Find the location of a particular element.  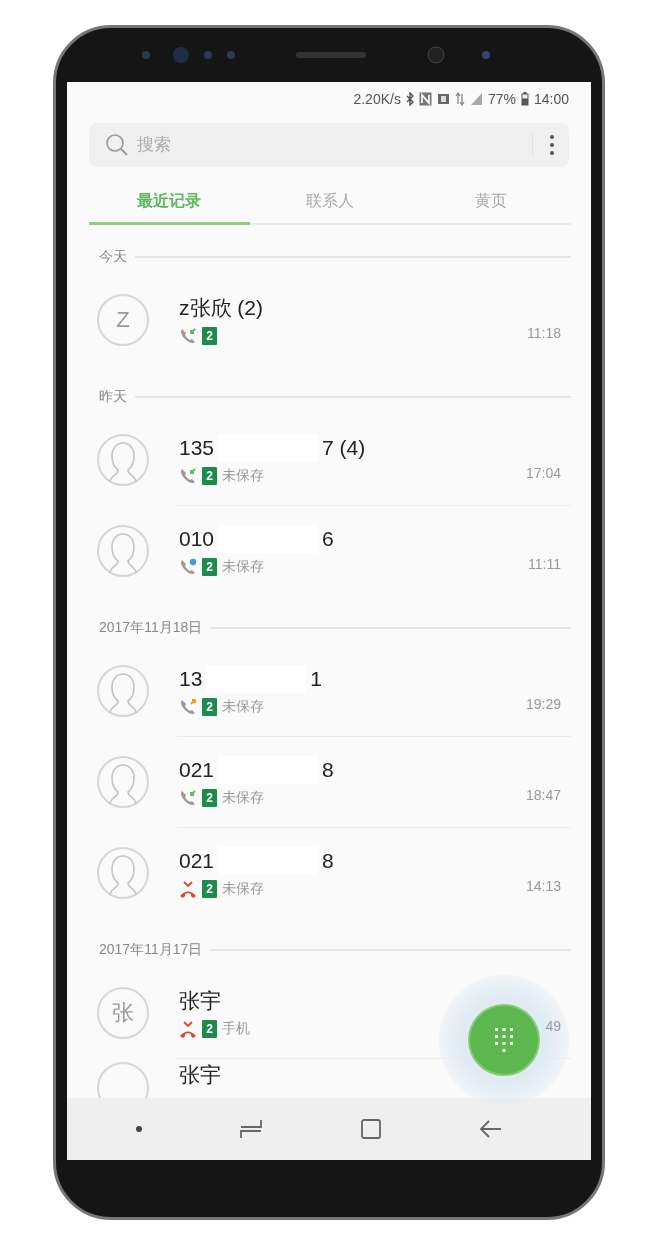

dot-indicator-icon is located at coordinates (138, 1129).